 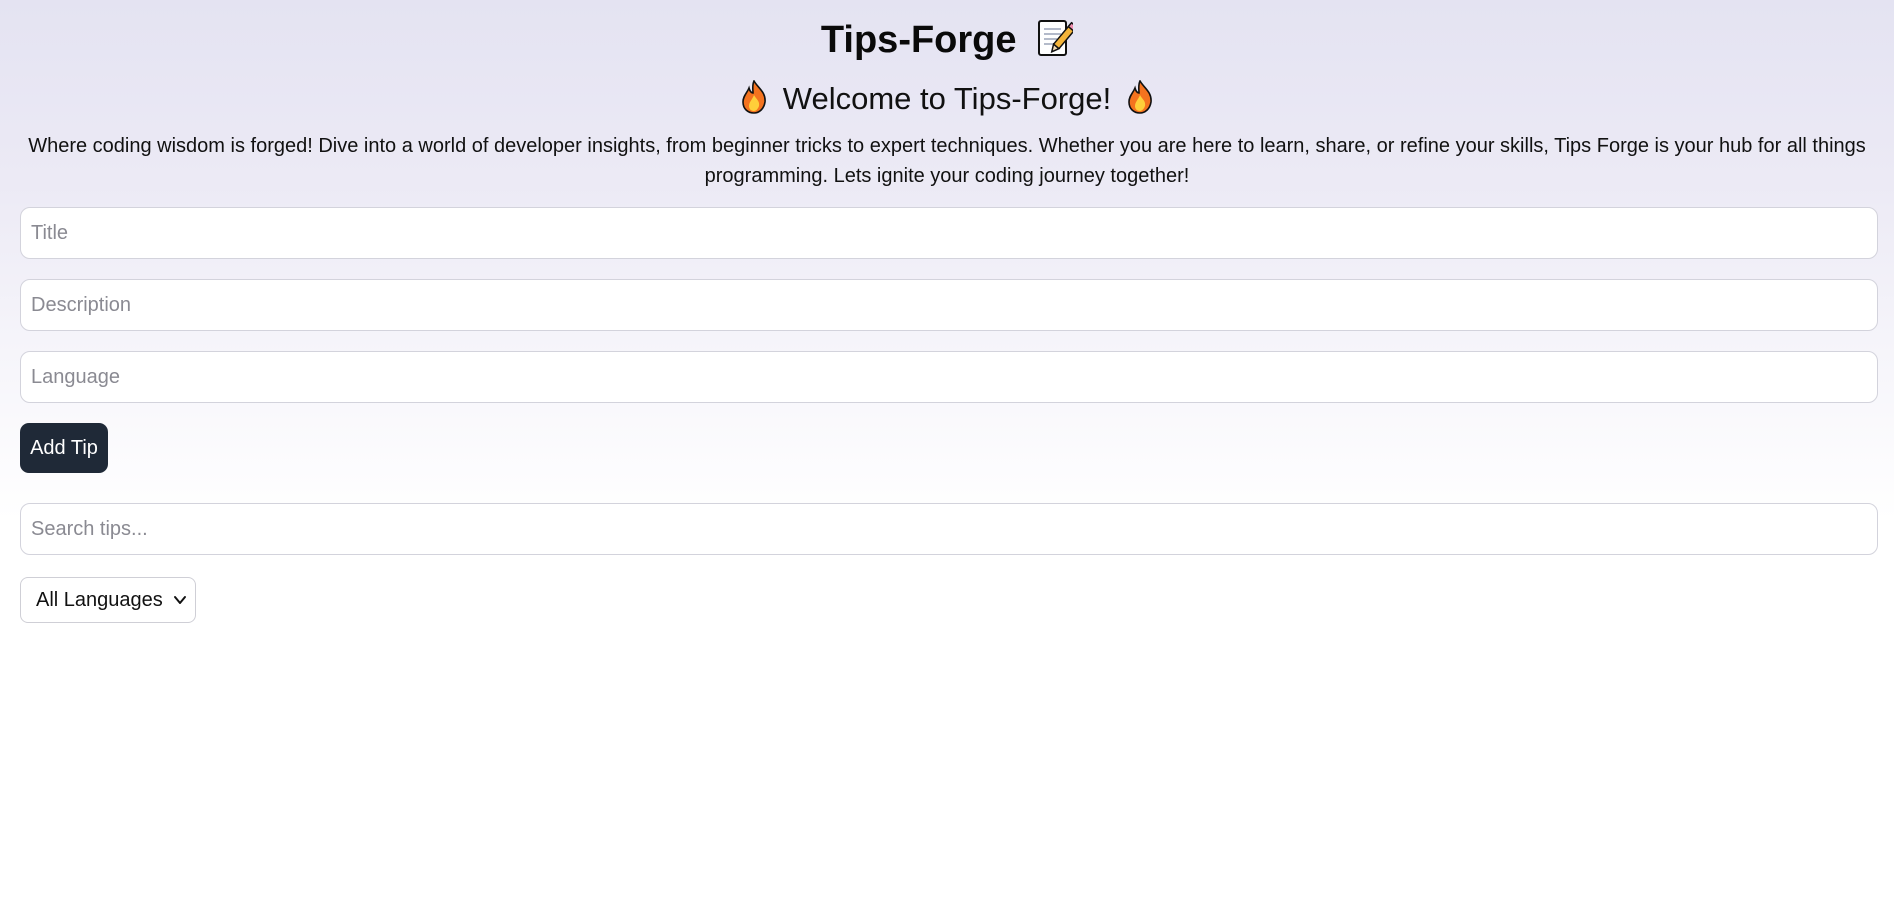 I want to click on add-tip-button: Add Tip, so click(x=64, y=448).